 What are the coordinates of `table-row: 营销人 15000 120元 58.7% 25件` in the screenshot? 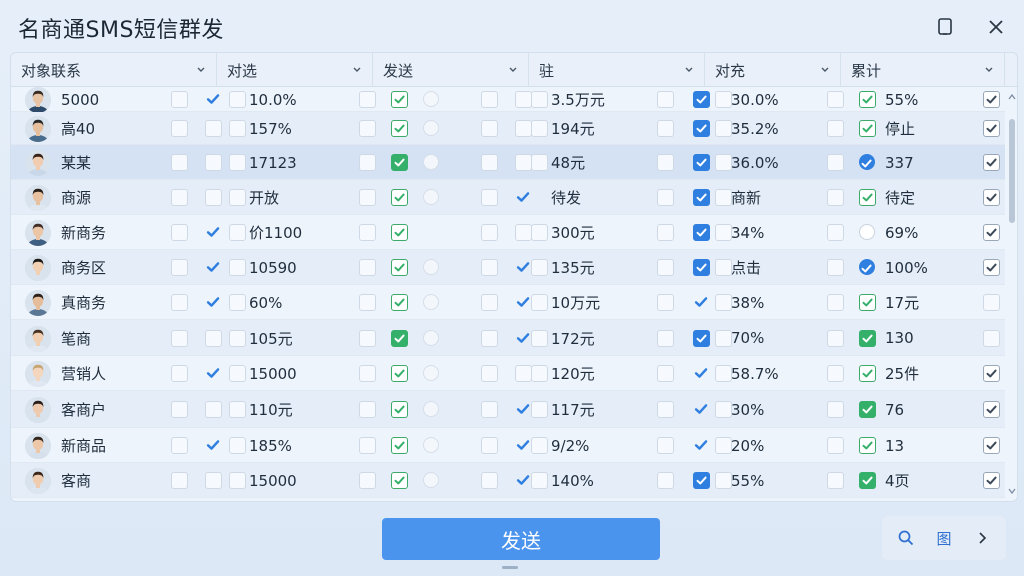 It's located at (508, 373).